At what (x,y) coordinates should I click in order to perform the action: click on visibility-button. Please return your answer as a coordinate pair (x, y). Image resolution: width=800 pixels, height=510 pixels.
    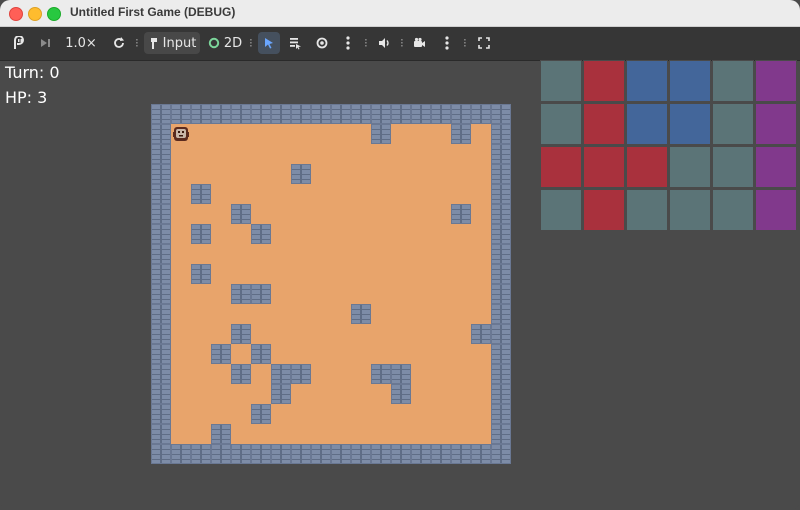
    Looking at the image, I should click on (322, 43).